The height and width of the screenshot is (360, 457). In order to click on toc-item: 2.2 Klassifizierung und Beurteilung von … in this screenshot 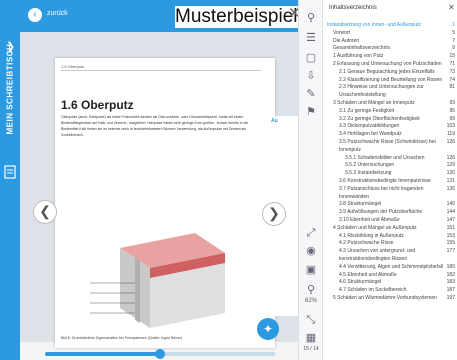, I will do `click(390, 81)`.